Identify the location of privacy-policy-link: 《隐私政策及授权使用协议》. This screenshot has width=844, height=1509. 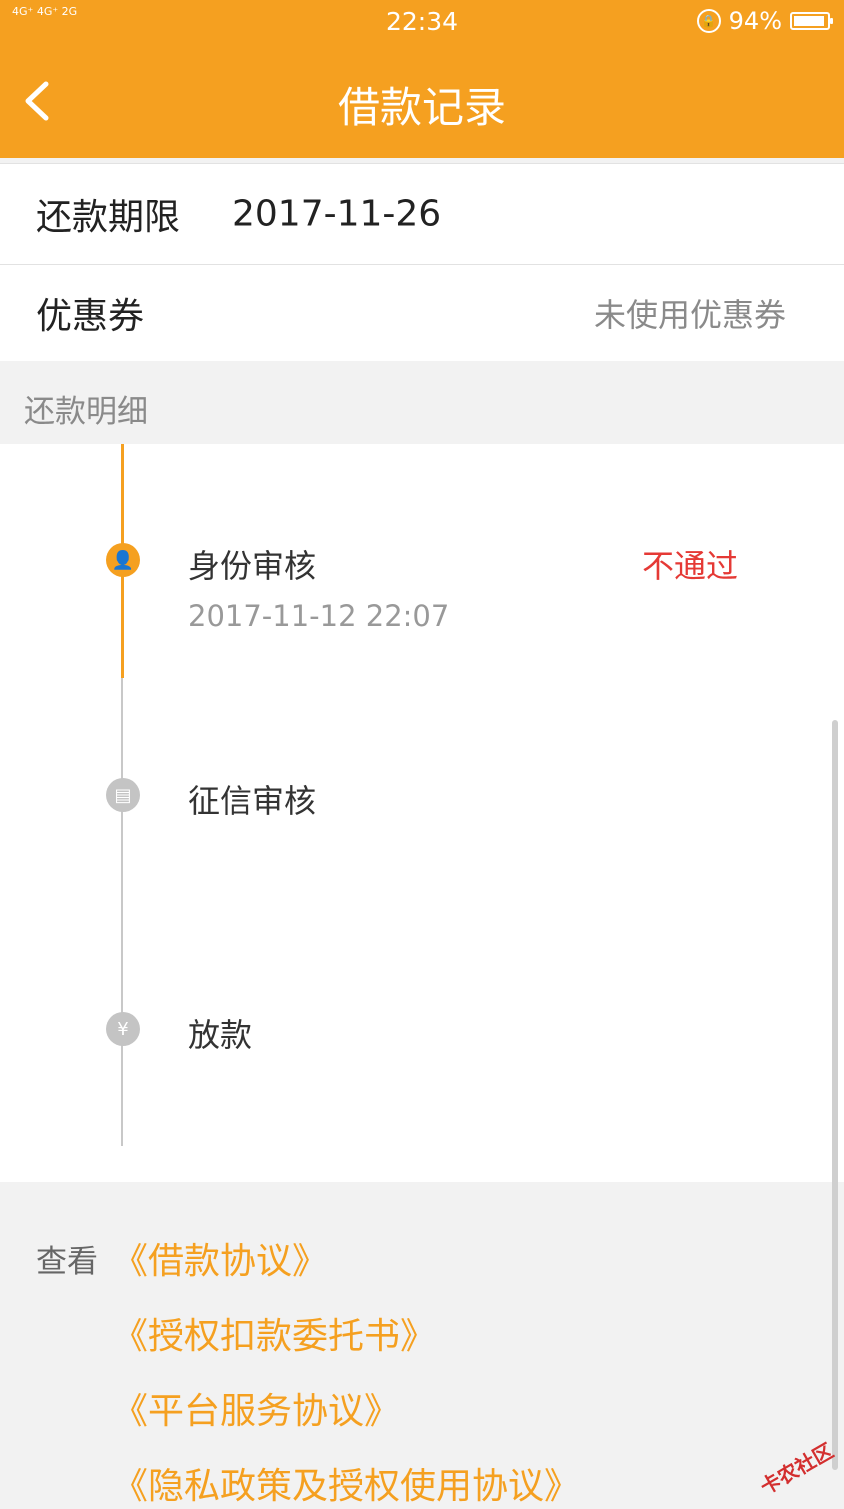
(346, 1483).